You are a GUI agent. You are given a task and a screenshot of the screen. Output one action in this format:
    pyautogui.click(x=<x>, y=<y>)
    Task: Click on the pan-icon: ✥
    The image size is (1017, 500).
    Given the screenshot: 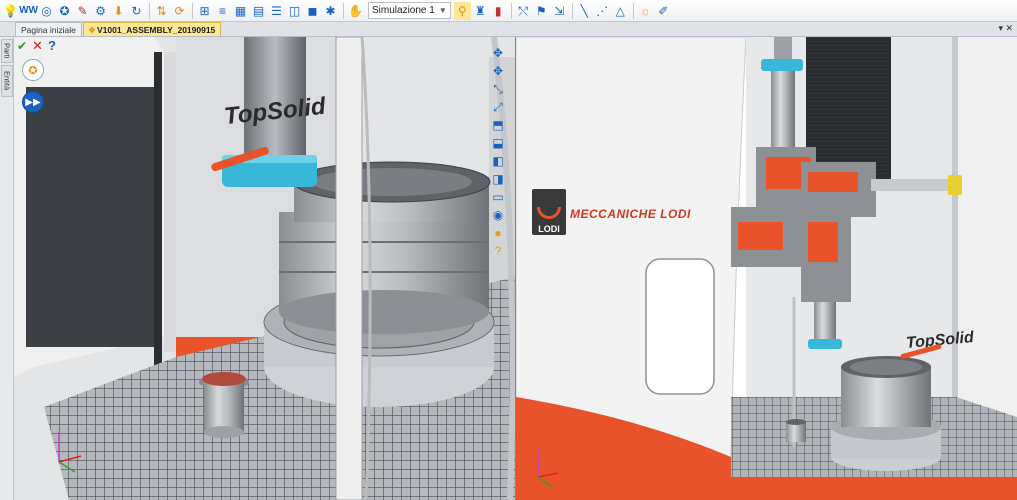 What is the action you would take?
    pyautogui.click(x=498, y=53)
    